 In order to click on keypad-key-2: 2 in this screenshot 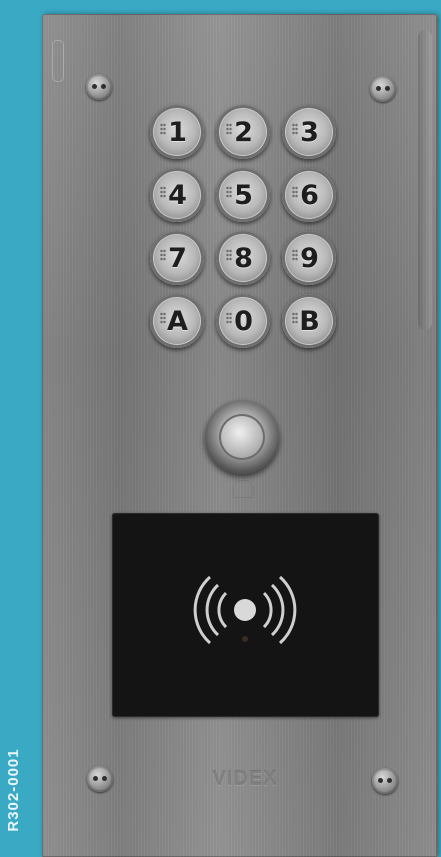, I will do `click(243, 132)`.